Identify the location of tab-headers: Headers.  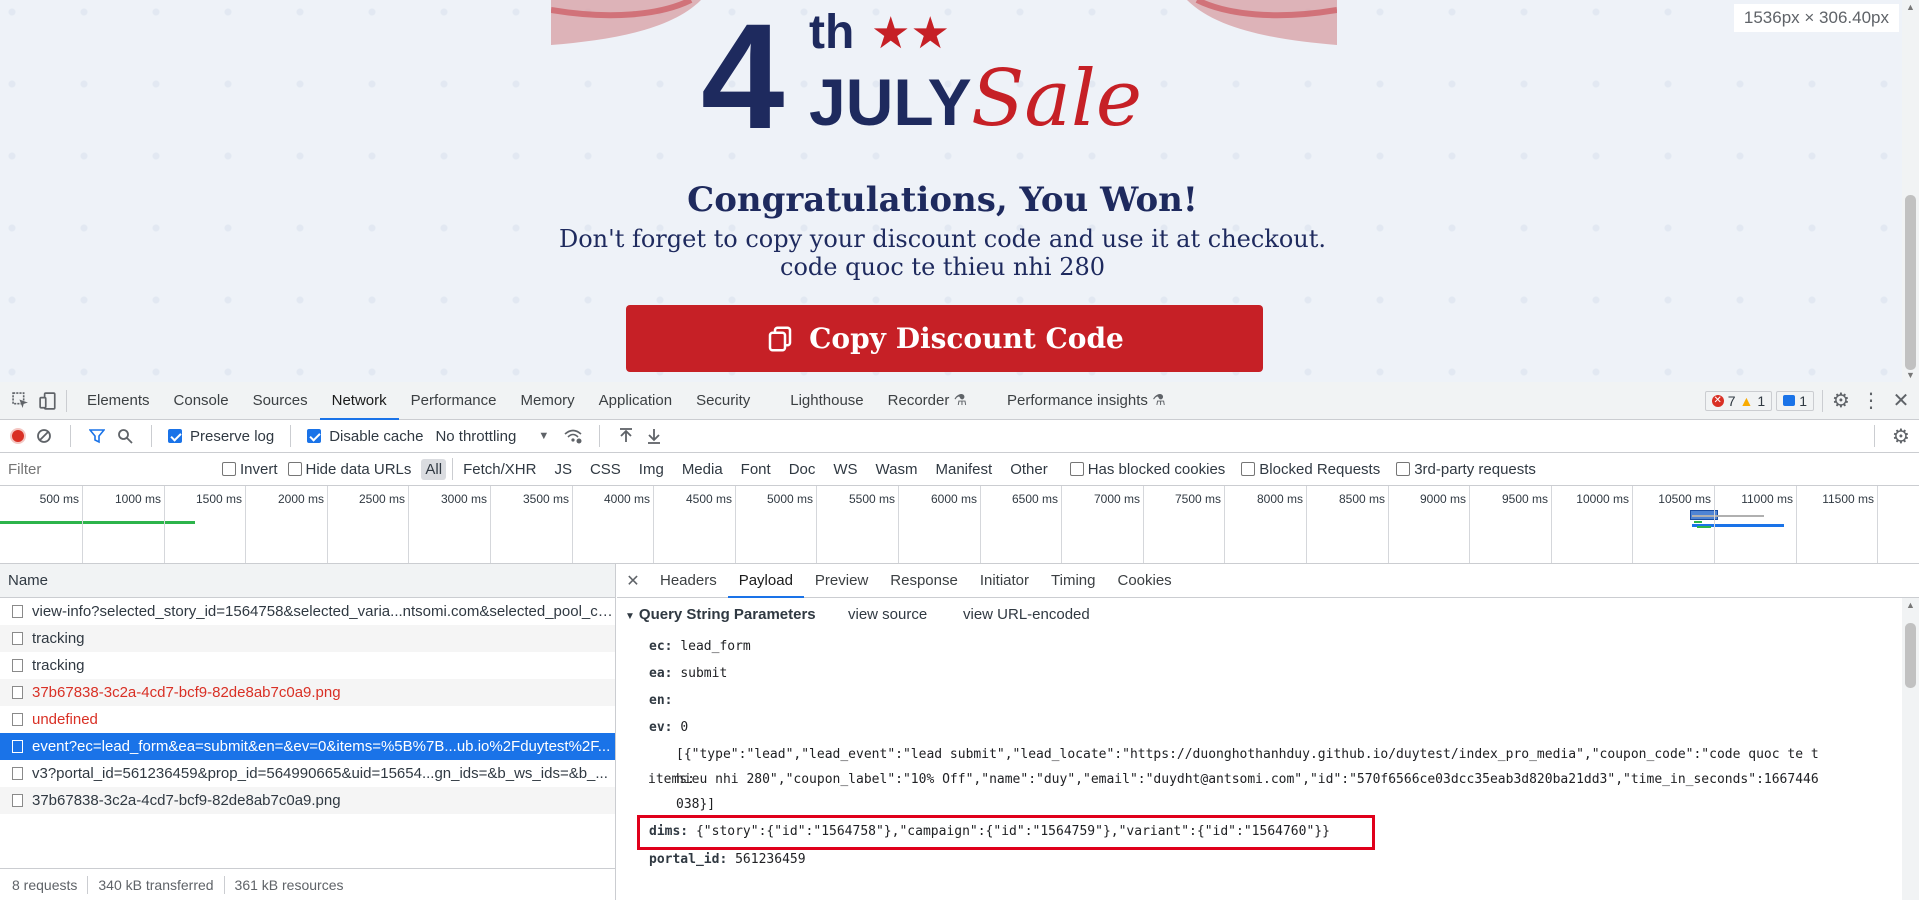
(688, 581).